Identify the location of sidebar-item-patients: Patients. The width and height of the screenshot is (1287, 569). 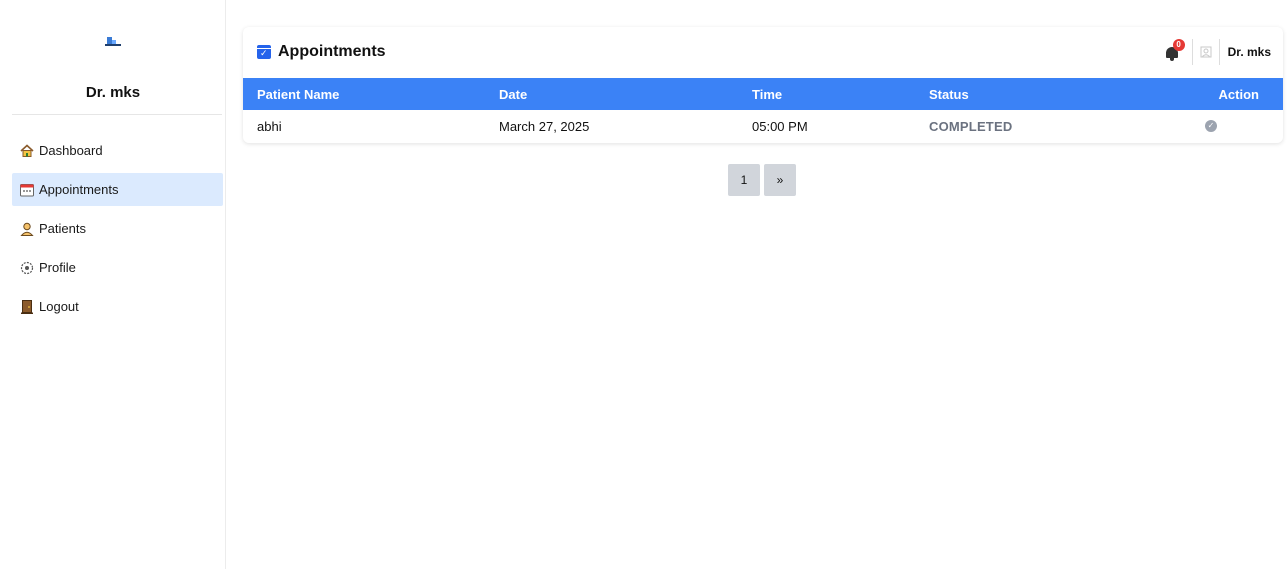
(117, 228).